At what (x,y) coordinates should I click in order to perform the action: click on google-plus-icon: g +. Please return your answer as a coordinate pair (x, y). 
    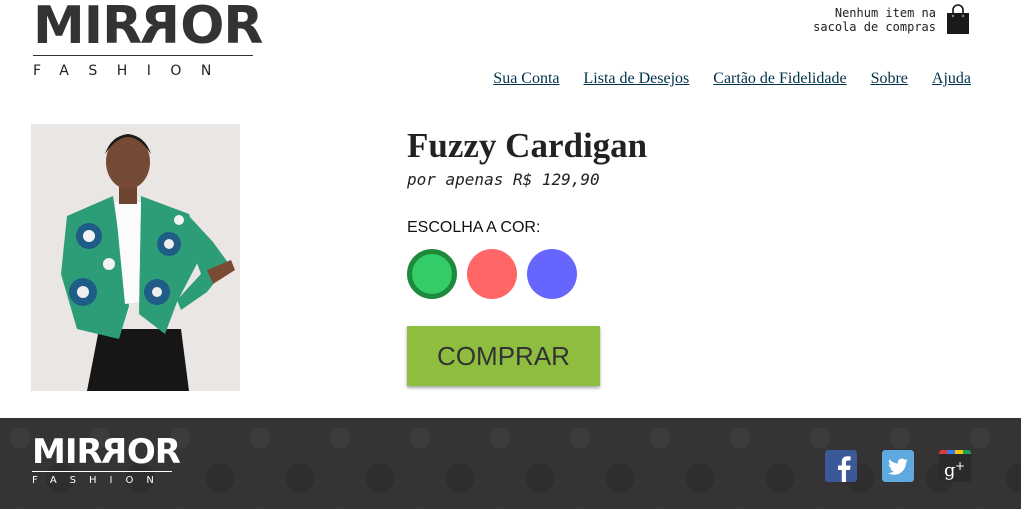
    Looking at the image, I should click on (955, 466).